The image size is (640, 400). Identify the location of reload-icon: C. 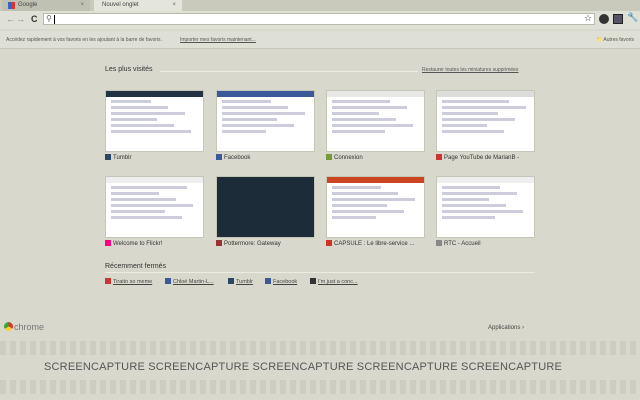
(34, 19).